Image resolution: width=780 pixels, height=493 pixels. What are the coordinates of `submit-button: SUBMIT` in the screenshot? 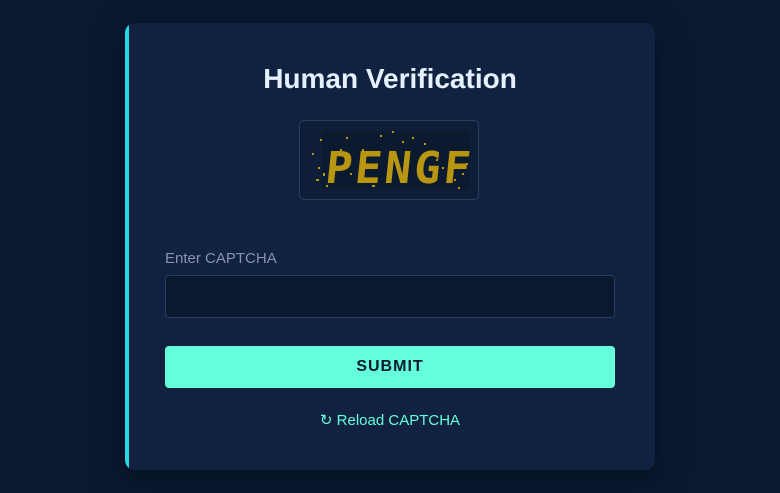 It's located at (390, 367).